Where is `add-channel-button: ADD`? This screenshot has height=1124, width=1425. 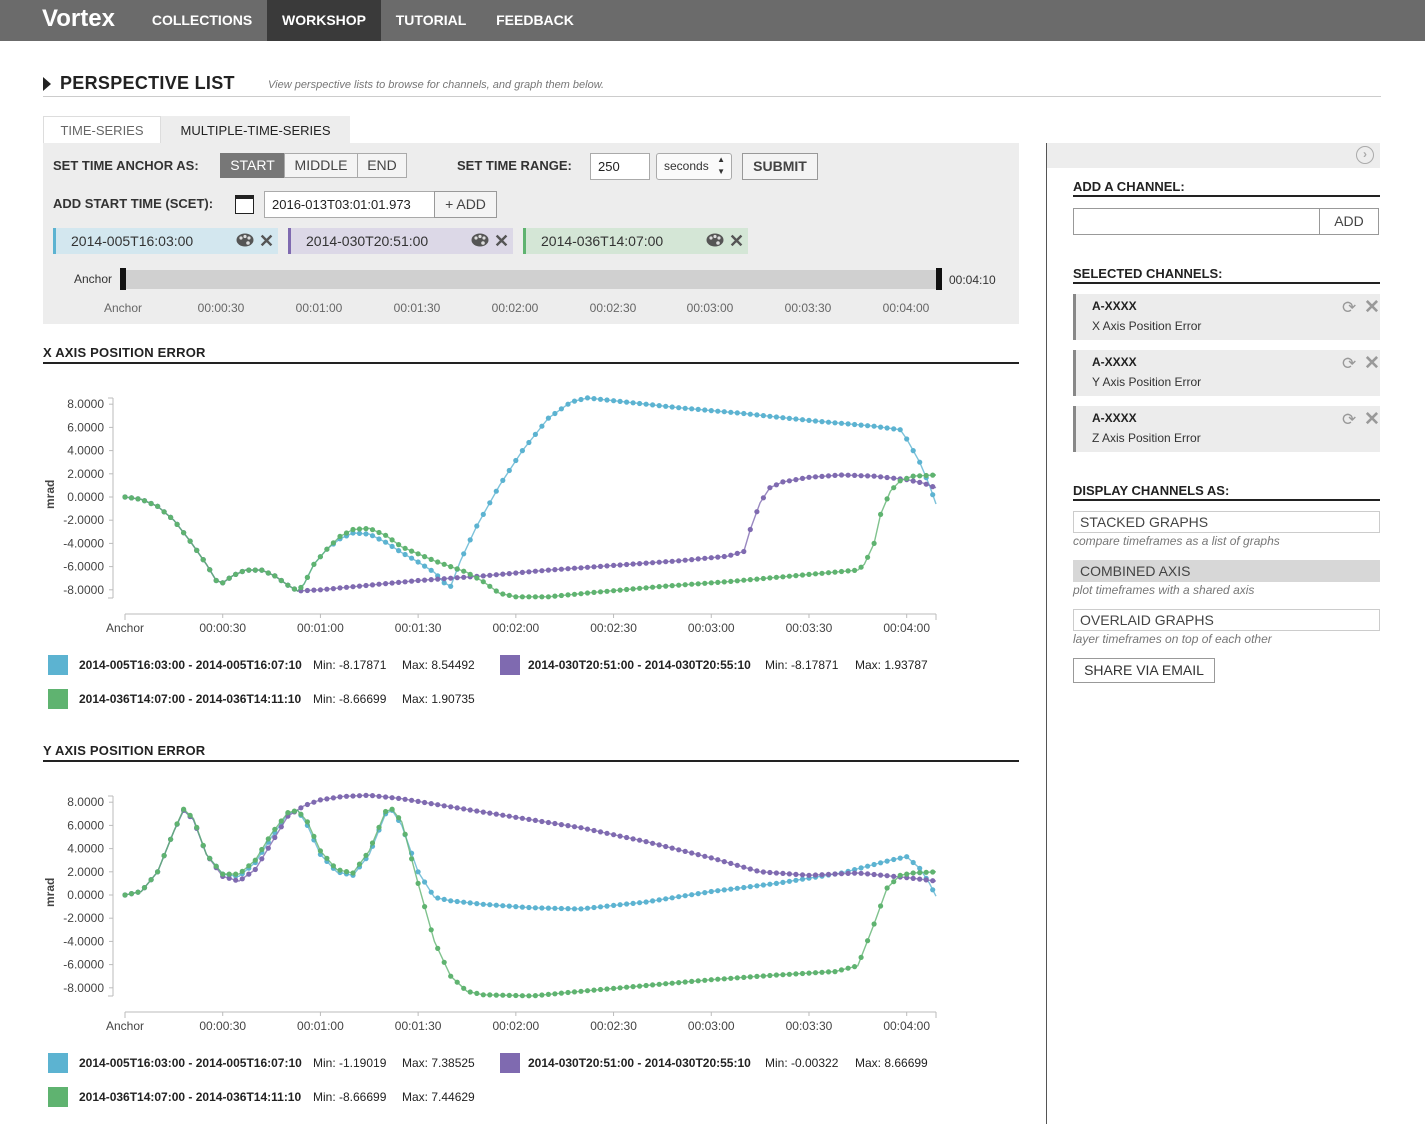
add-channel-button: ADD is located at coordinates (1349, 221).